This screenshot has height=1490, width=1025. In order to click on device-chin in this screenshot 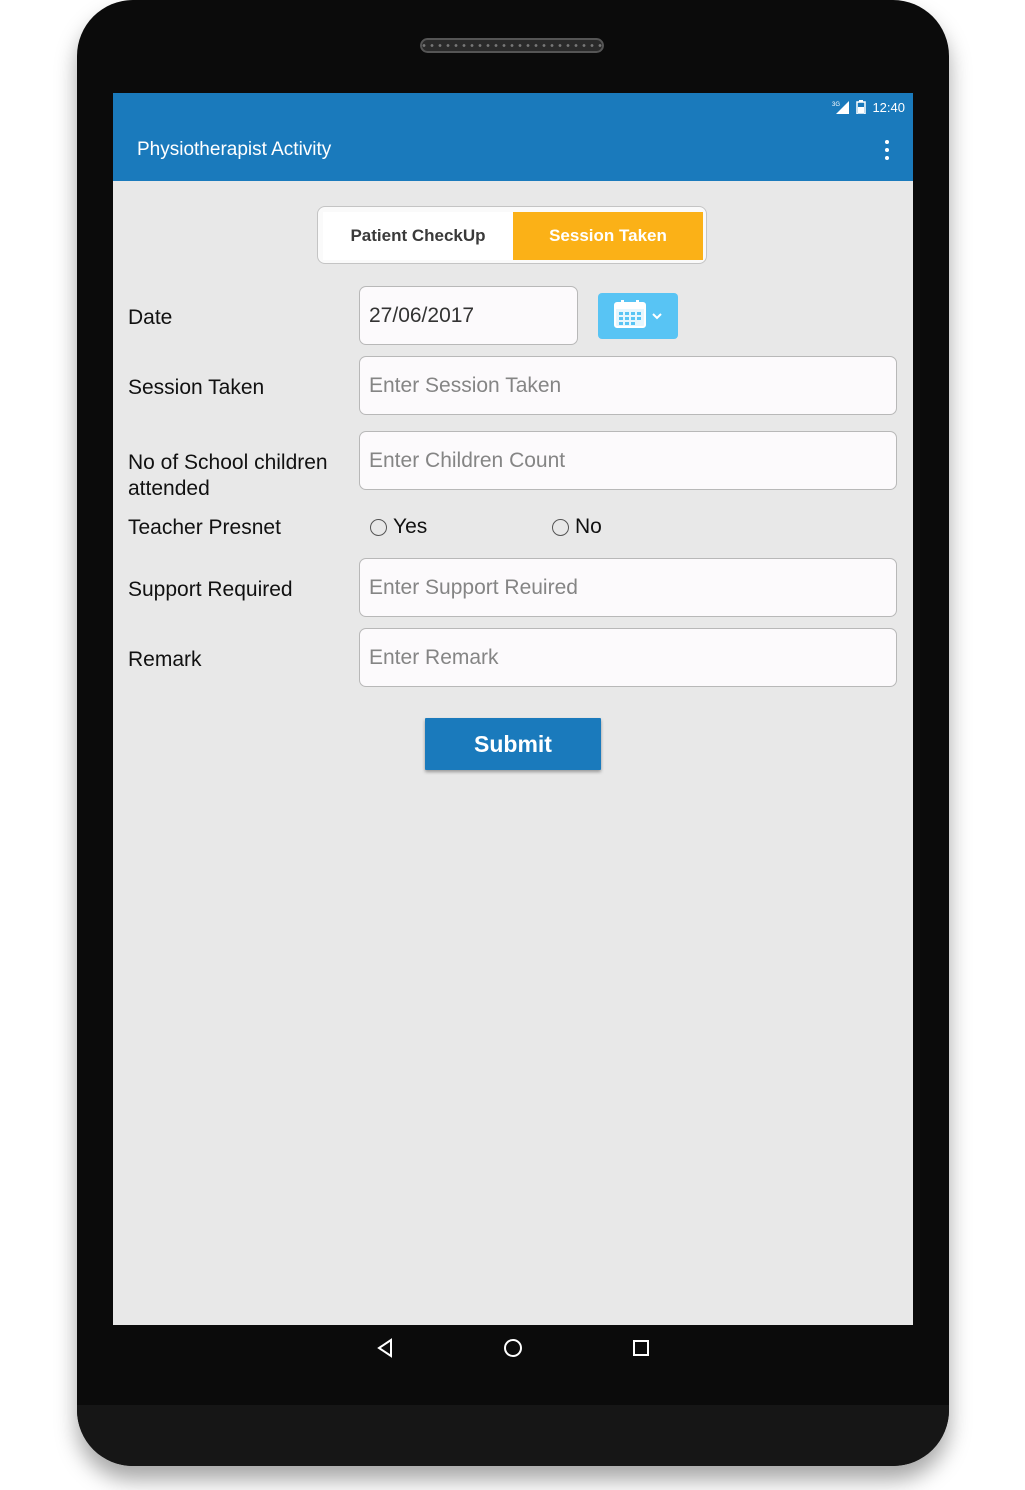, I will do `click(513, 1435)`.